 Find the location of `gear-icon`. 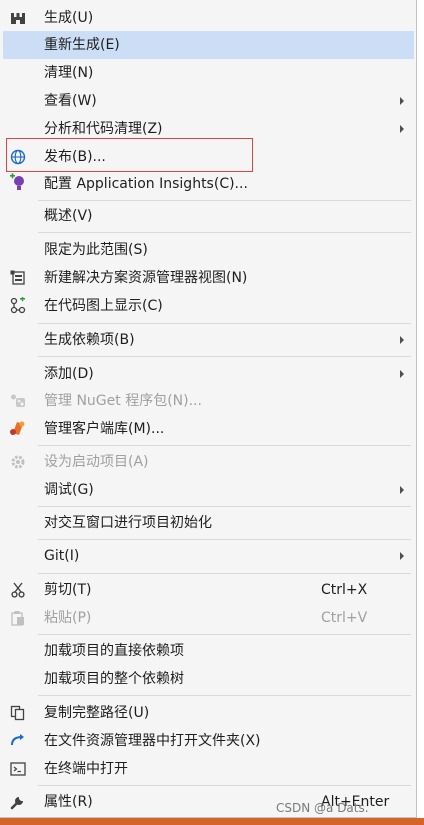

gear-icon is located at coordinates (18, 462).